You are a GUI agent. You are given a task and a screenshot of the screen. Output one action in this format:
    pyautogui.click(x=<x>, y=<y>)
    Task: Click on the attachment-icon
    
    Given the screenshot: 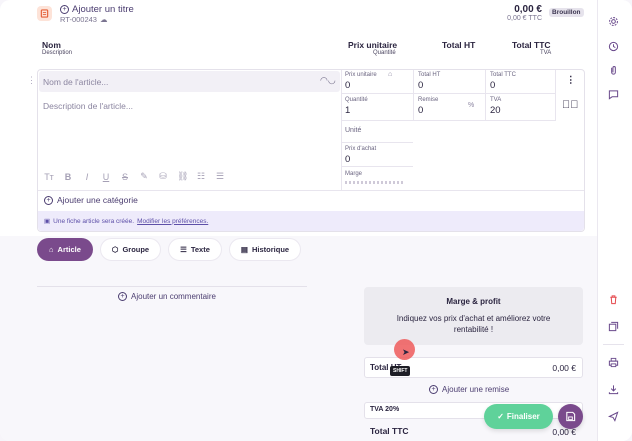 What is the action you would take?
    pyautogui.click(x=613, y=70)
    